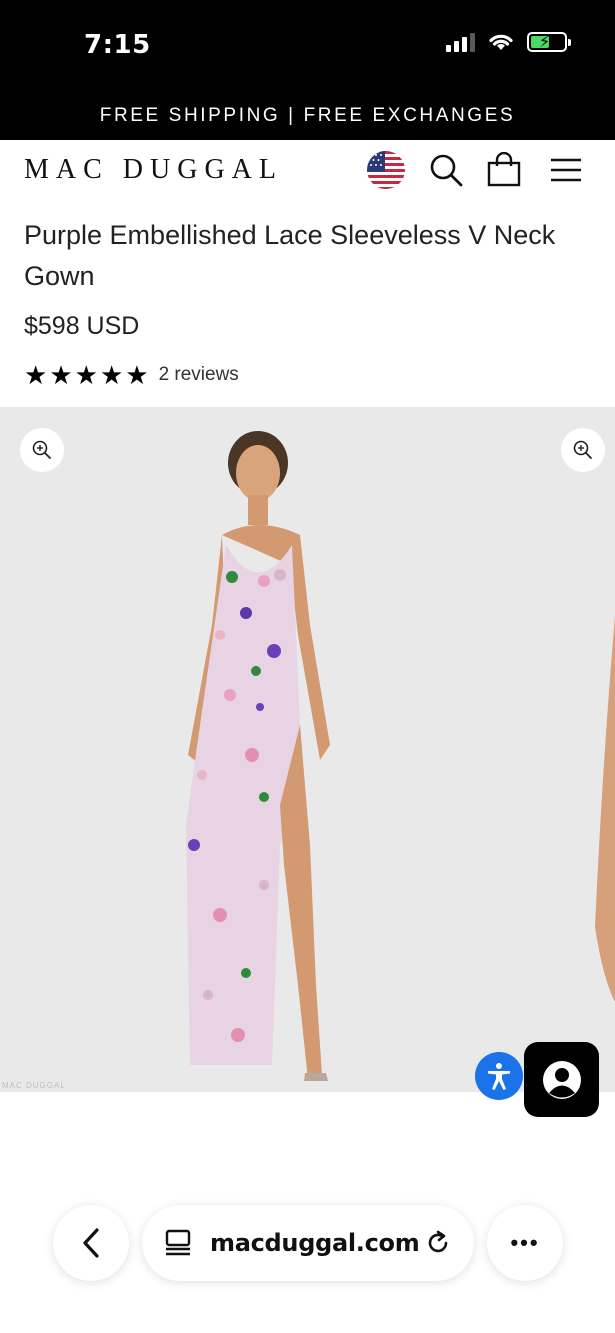 This screenshot has height=1333, width=615. I want to click on product-rating: ★ ★ ★ ★ ★ 2 reviews, so click(131, 375).